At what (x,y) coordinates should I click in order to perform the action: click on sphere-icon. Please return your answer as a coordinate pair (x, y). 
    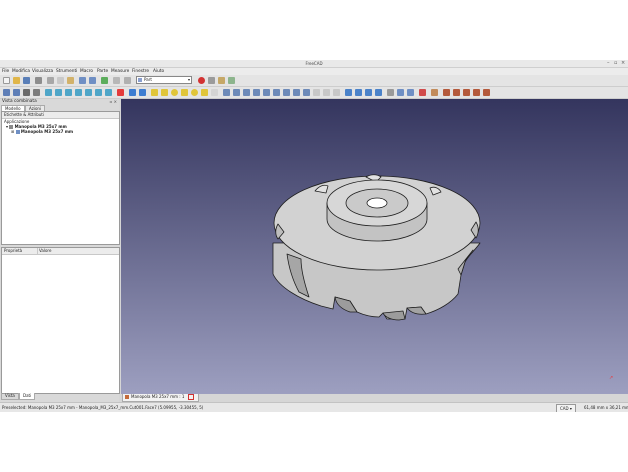
    Looking at the image, I should click on (174, 92).